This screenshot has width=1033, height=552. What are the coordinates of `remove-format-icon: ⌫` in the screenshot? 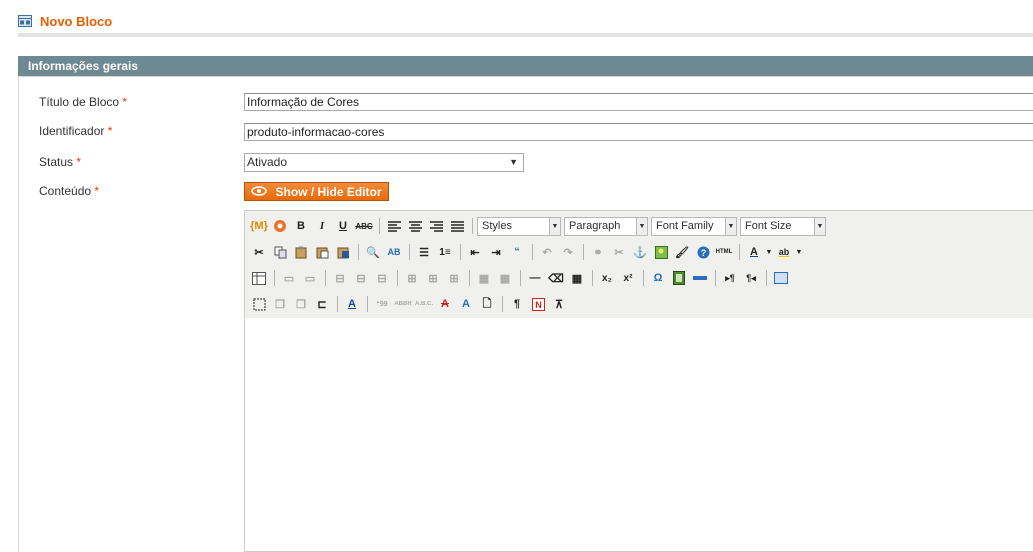 It's located at (556, 278).